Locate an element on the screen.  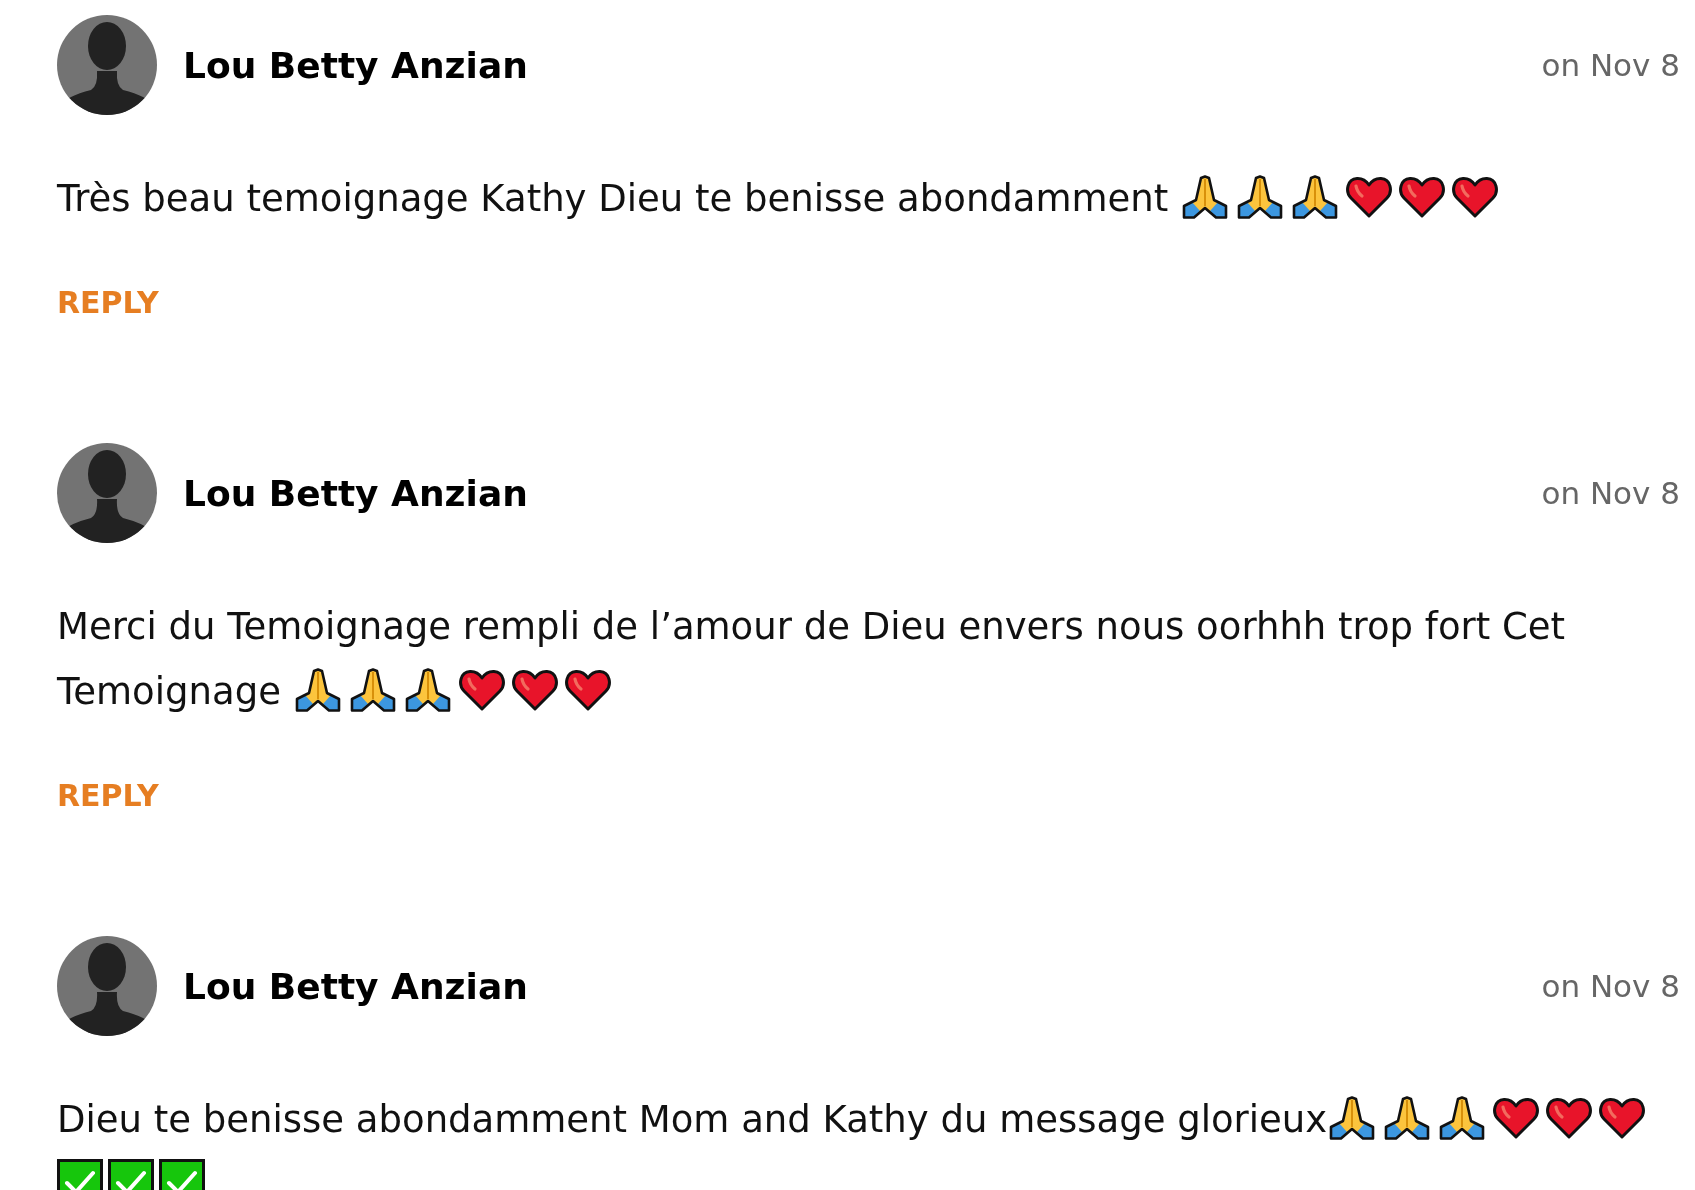
comment-text: Temoignage is located at coordinates (169, 691).